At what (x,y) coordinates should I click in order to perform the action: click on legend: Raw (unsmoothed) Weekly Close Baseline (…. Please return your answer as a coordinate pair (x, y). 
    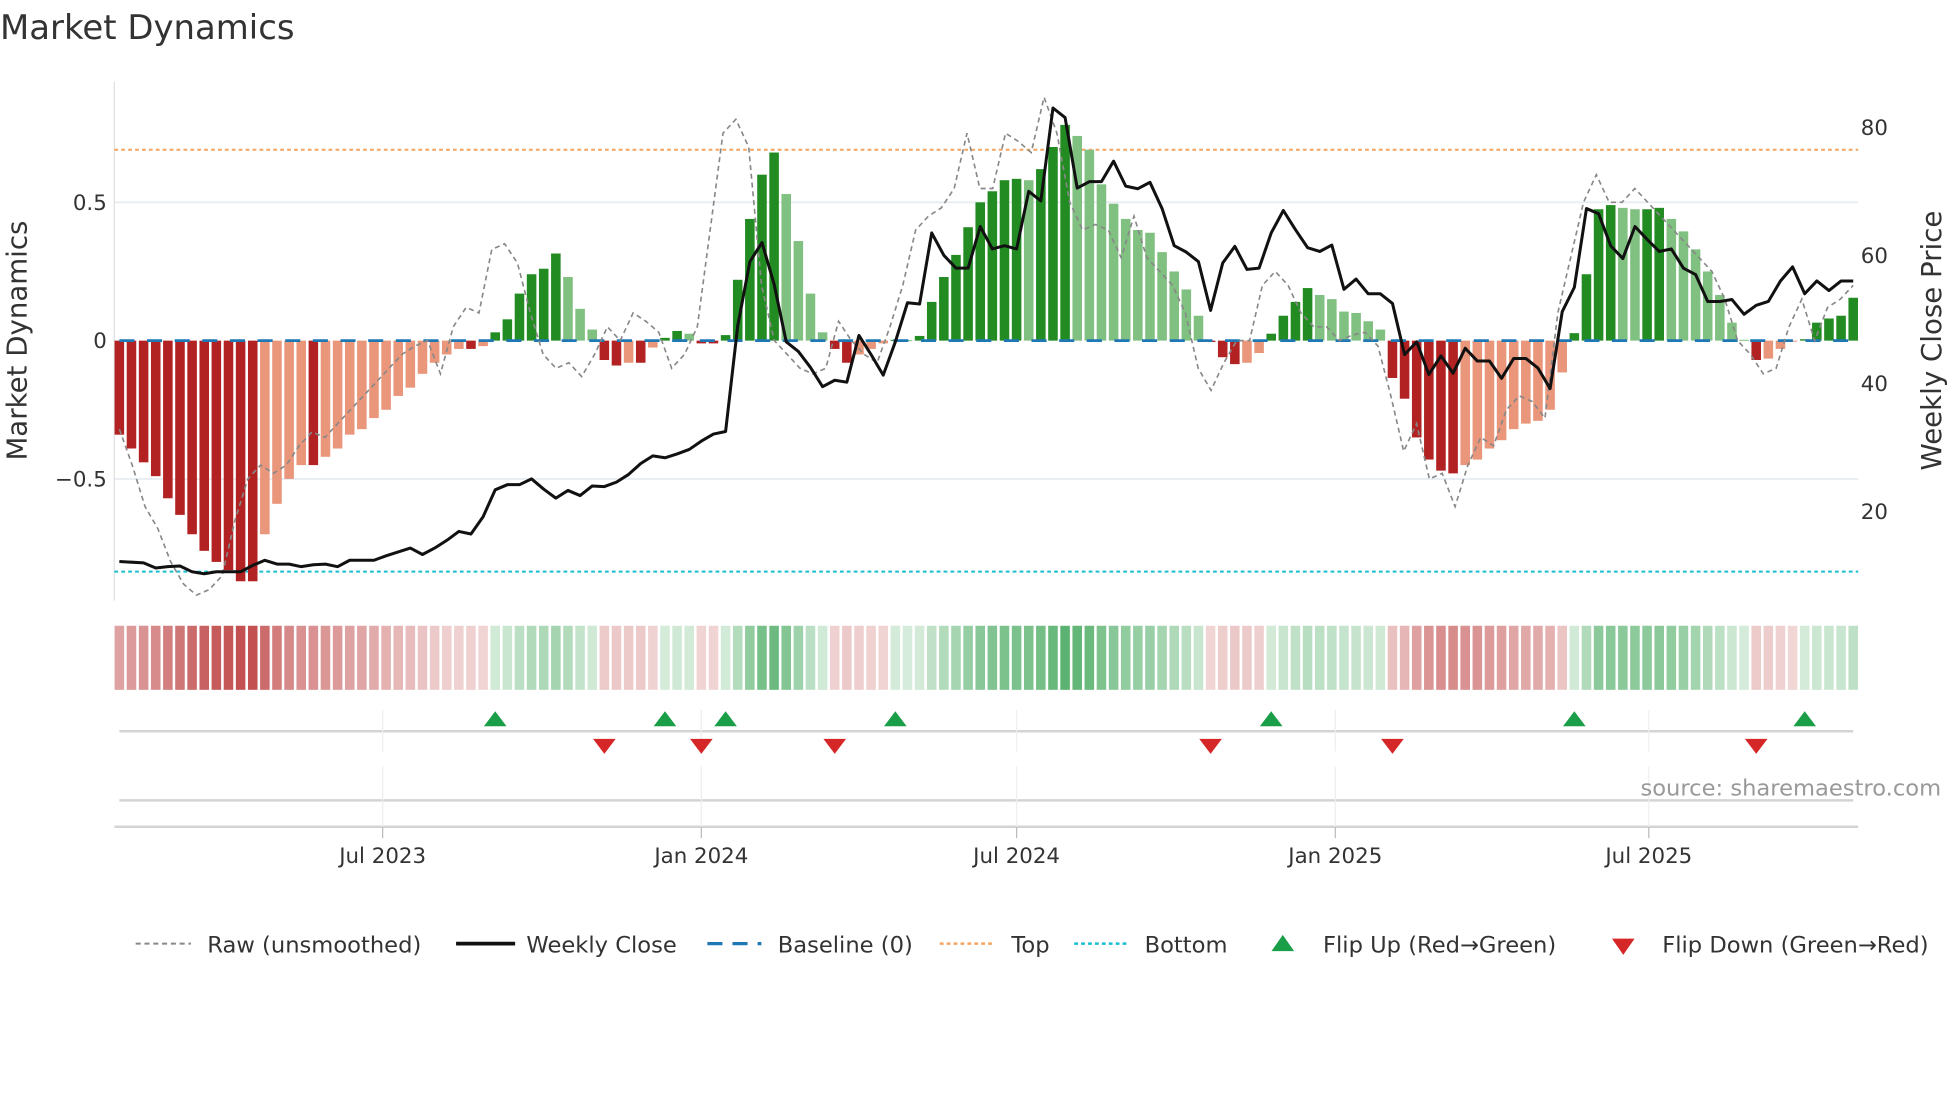
    Looking at the image, I should click on (1032, 945).